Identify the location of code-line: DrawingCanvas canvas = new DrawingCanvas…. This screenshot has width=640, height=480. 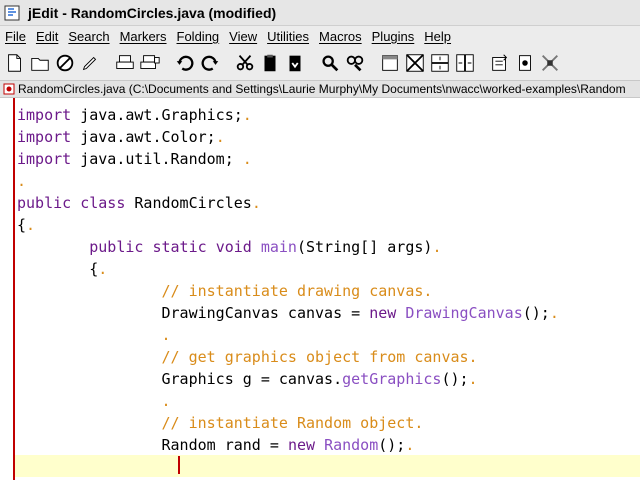
(287, 313).